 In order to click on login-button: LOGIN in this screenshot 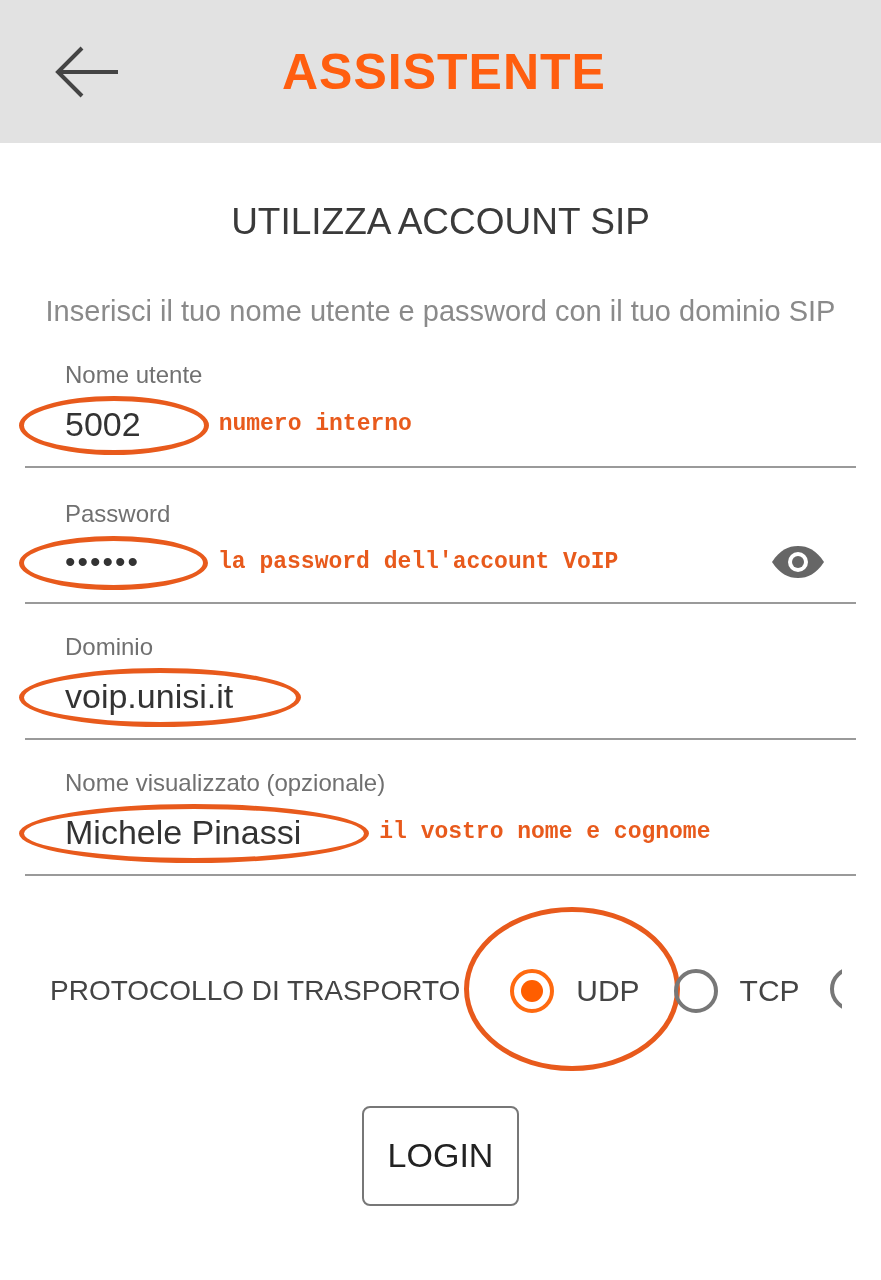, I will do `click(440, 1155)`.